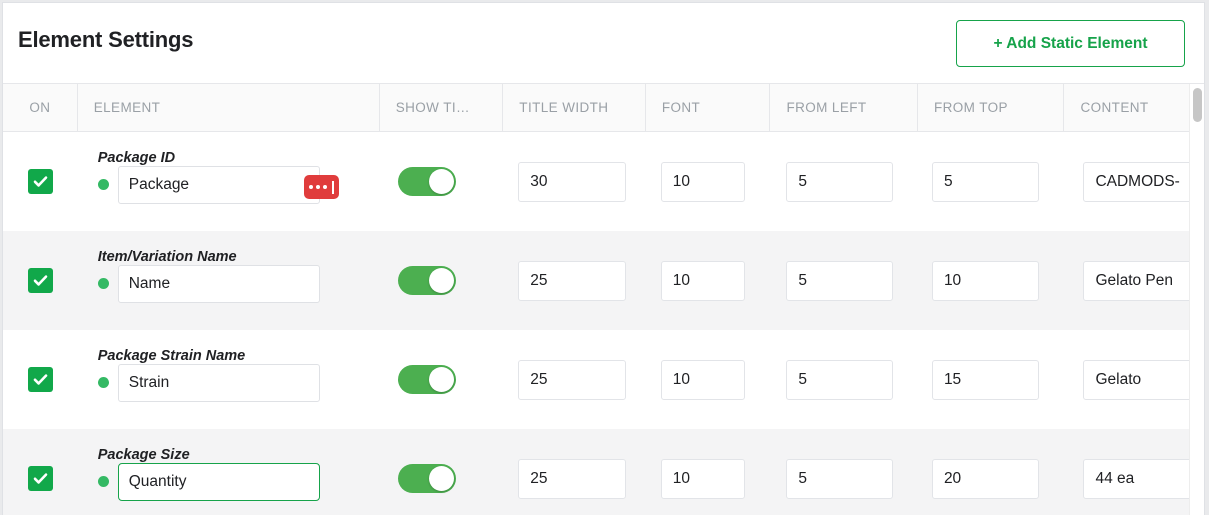 The width and height of the screenshot is (1209, 515). Describe the element at coordinates (171, 356) in the screenshot. I see `element-name-label: Package Strain Name` at that location.